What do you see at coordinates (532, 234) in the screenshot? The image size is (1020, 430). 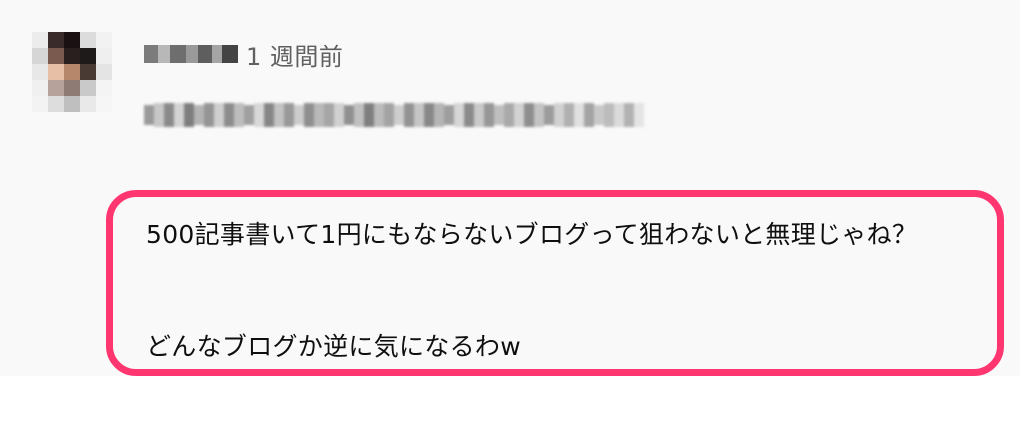 I see `comment-text-line-1: 500記事書いて1円にもならないブログって狙わないと無理じゃね？` at bounding box center [532, 234].